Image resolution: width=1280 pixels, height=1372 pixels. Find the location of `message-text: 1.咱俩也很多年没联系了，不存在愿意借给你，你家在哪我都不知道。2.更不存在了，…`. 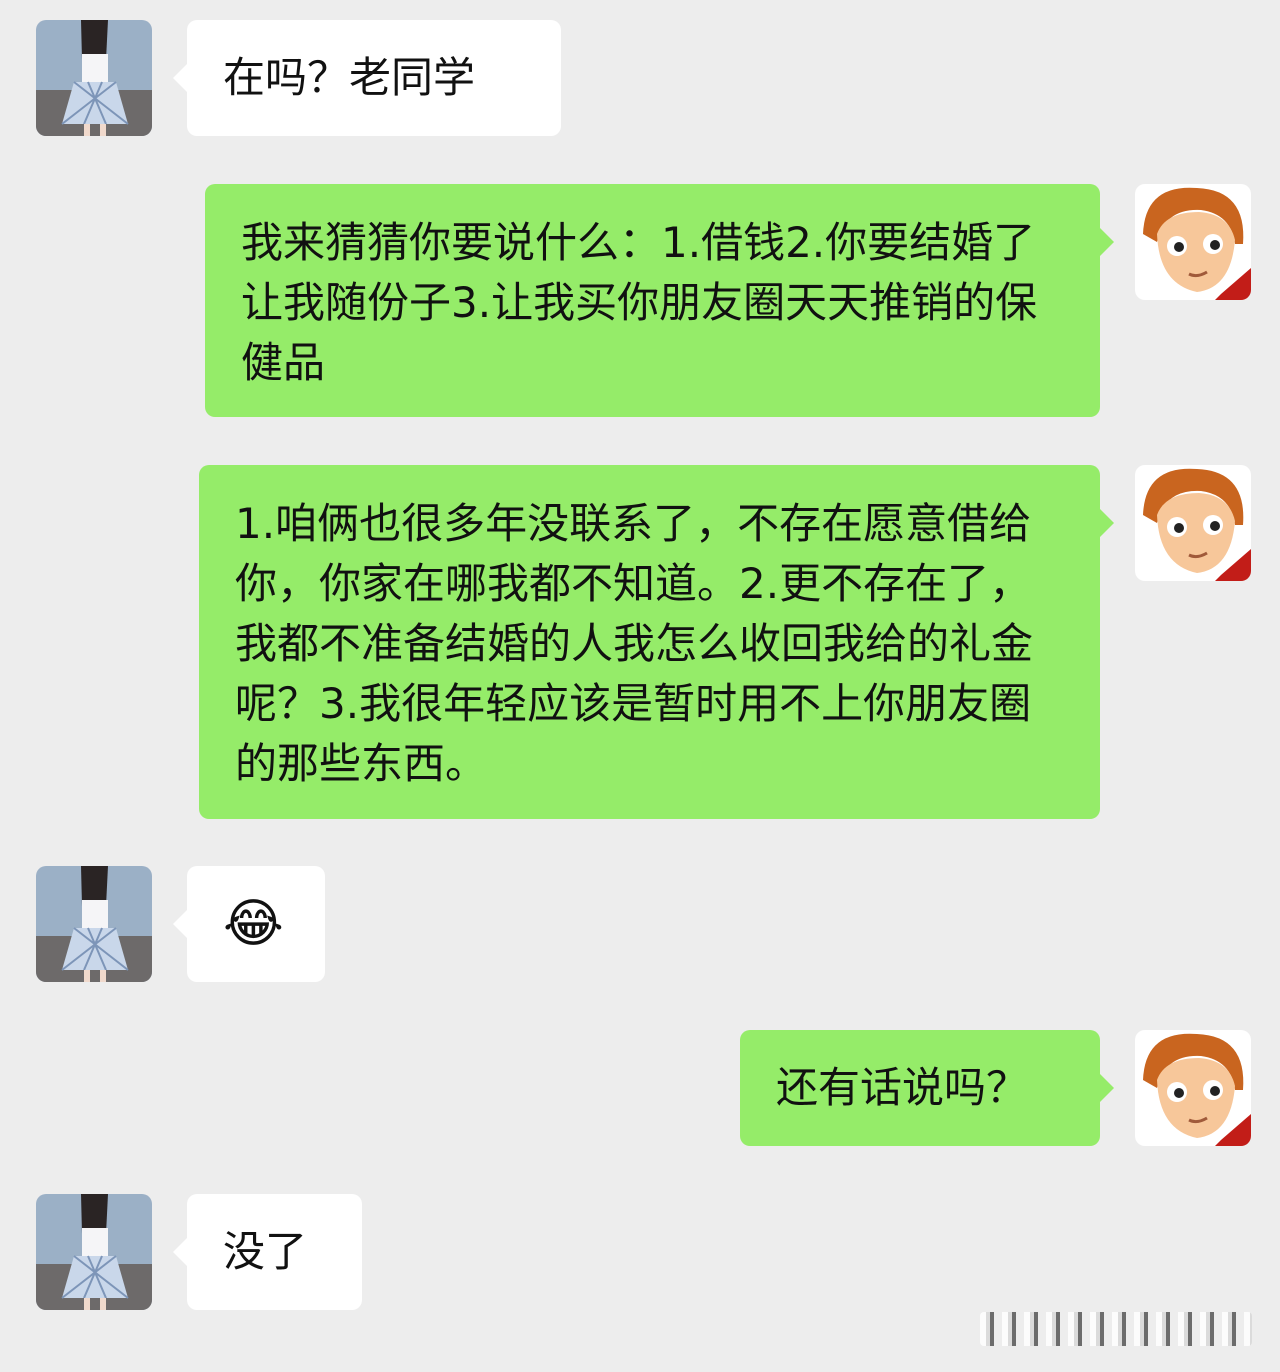

message-text: 1.咱俩也很多年没联系了，不存在愿意借给你，你家在哪我都不知道。2.更不存在了，… is located at coordinates (634, 643).